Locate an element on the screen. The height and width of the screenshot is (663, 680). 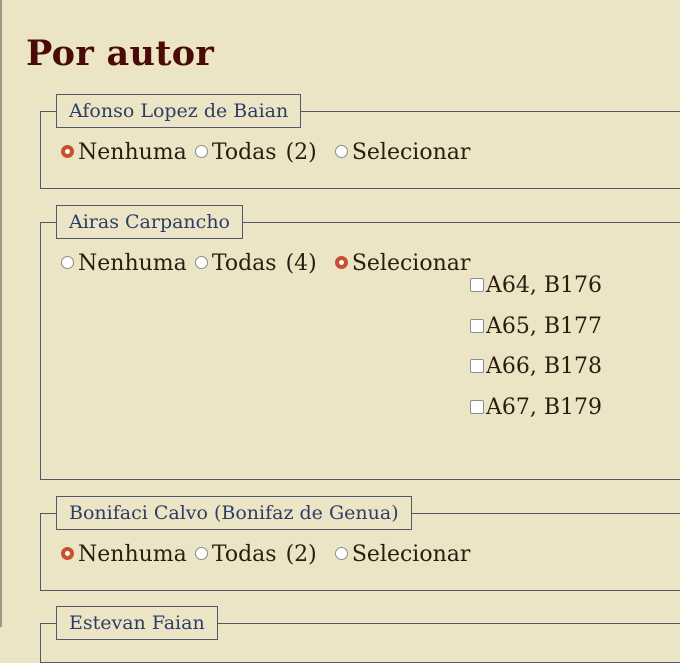
poem-label: A66, B178 is located at coordinates (544, 367).